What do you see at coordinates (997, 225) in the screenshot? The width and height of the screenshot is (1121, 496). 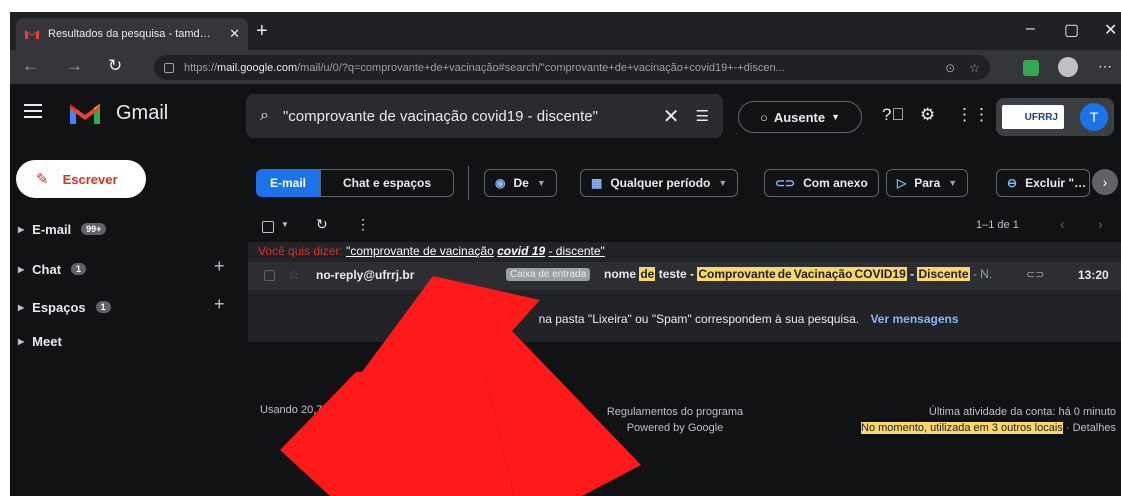 I see `pagination-count: 1–1 de 1` at bounding box center [997, 225].